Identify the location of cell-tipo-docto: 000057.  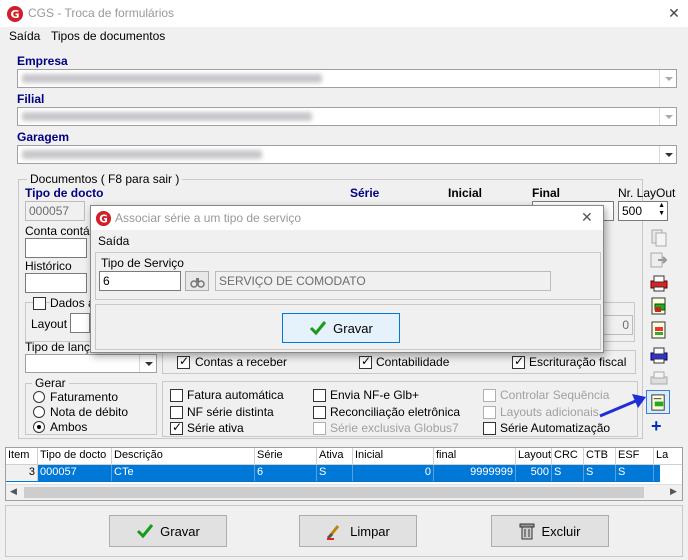
(75, 473).